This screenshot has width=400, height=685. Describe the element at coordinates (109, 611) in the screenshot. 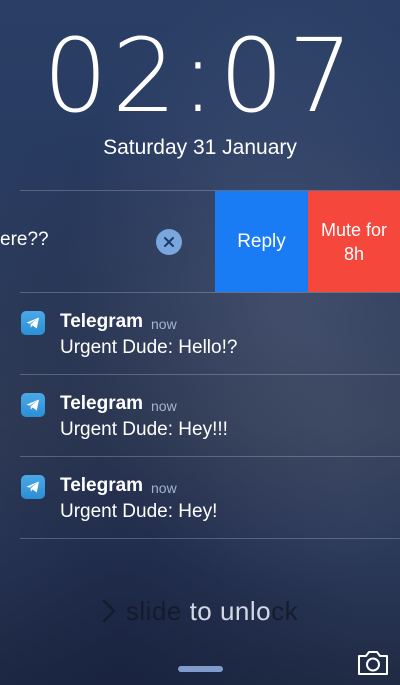

I see `chevron-right-icon` at that location.